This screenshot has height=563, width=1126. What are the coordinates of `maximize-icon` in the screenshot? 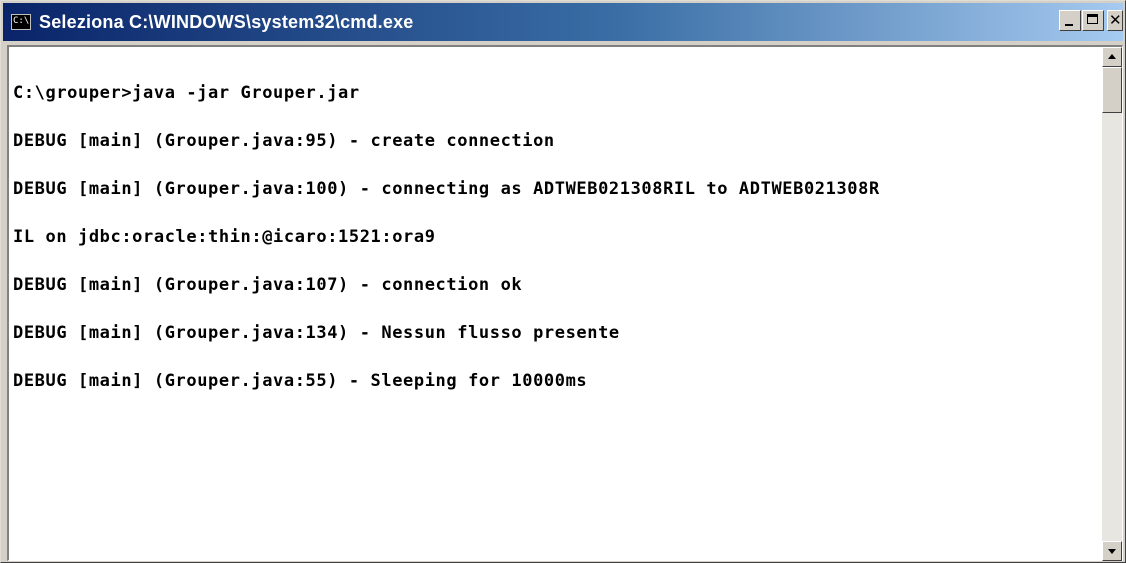 It's located at (1092, 19).